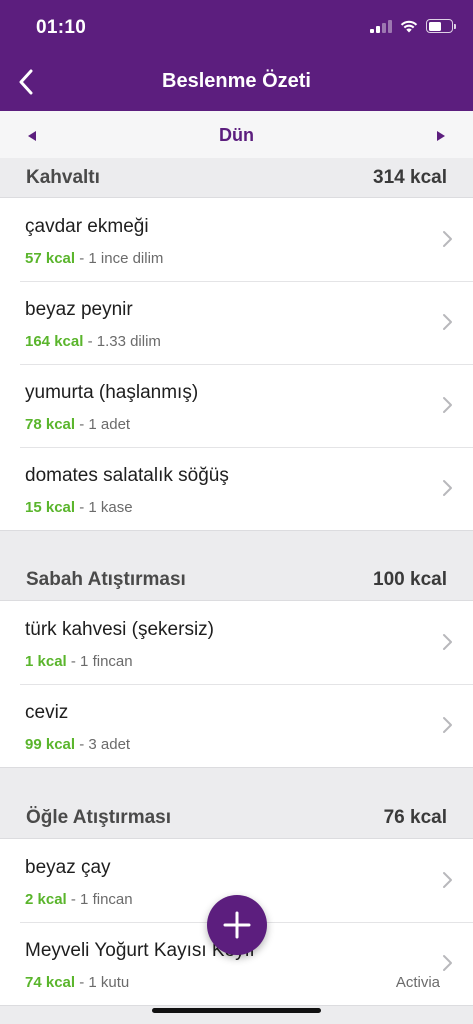 The height and width of the screenshot is (1024, 473). I want to click on food-portion: - 3 adet, so click(105, 744).